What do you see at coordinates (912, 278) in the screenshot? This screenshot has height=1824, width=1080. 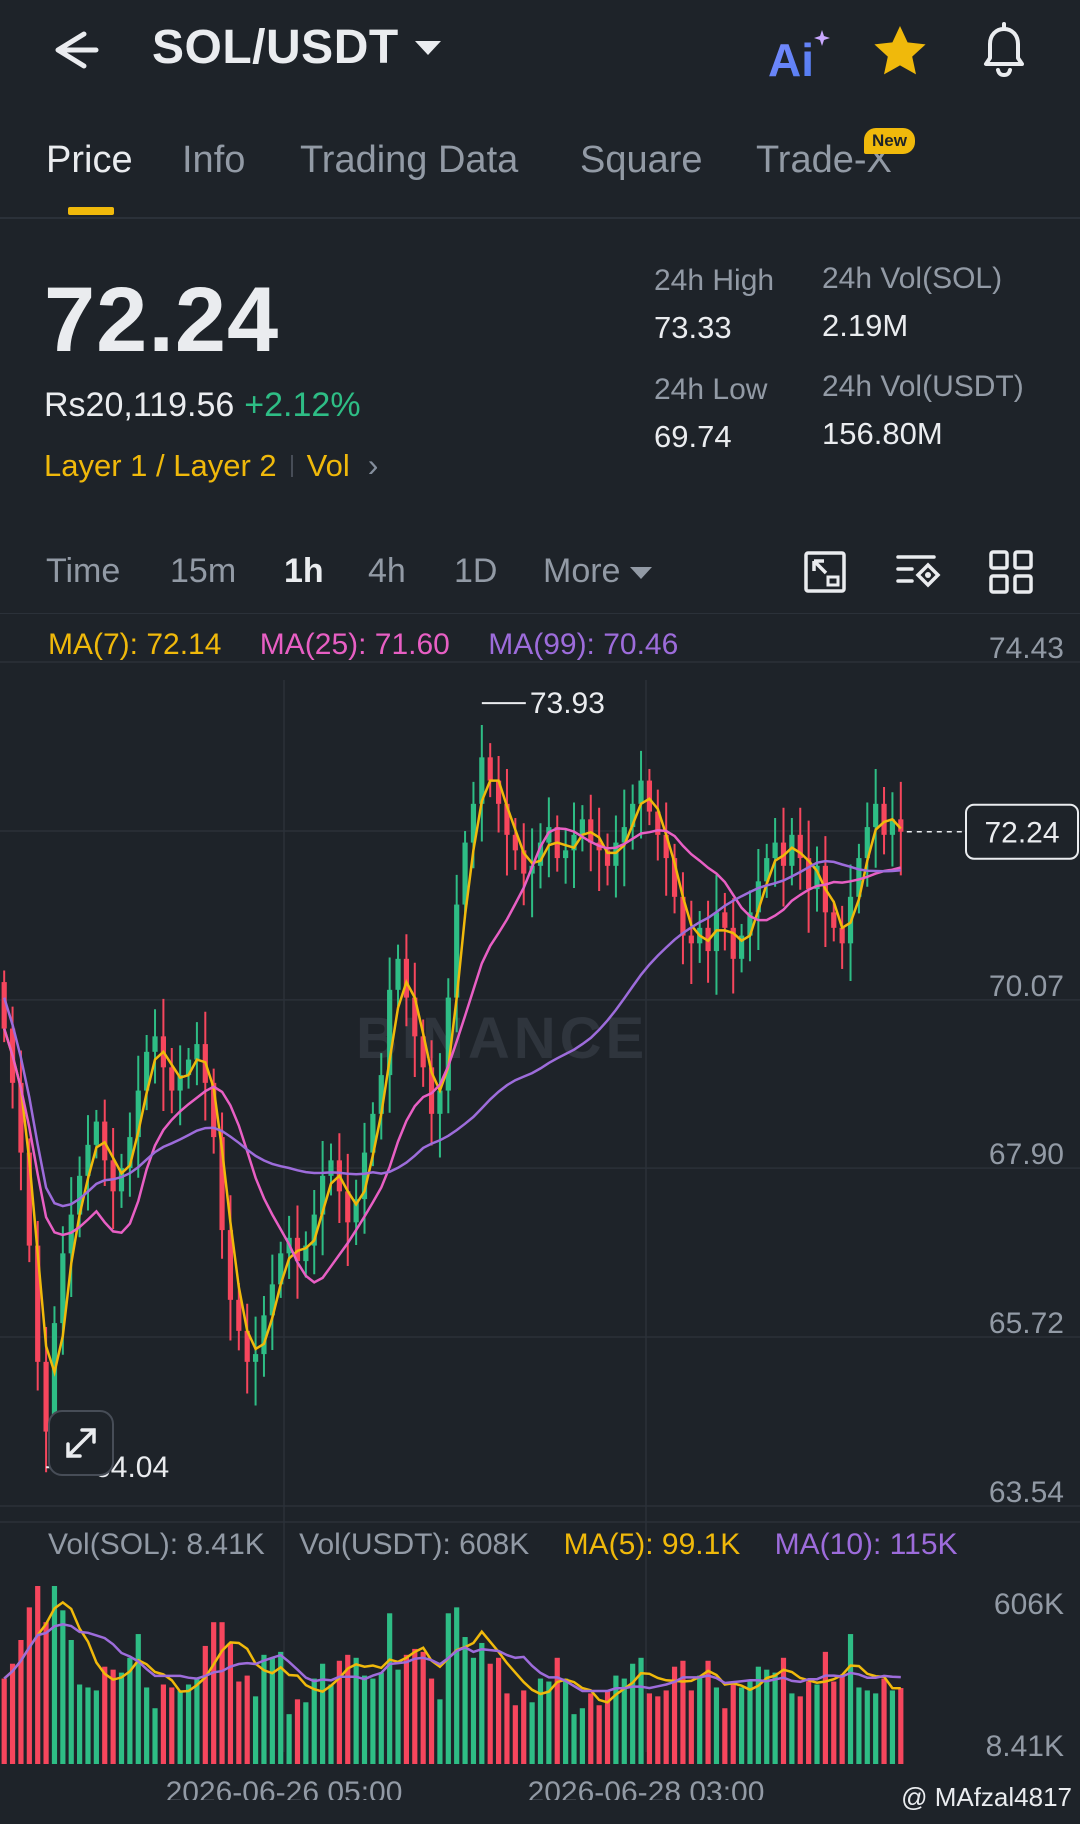 I see `stat-label: 24h Vol(SOL)` at bounding box center [912, 278].